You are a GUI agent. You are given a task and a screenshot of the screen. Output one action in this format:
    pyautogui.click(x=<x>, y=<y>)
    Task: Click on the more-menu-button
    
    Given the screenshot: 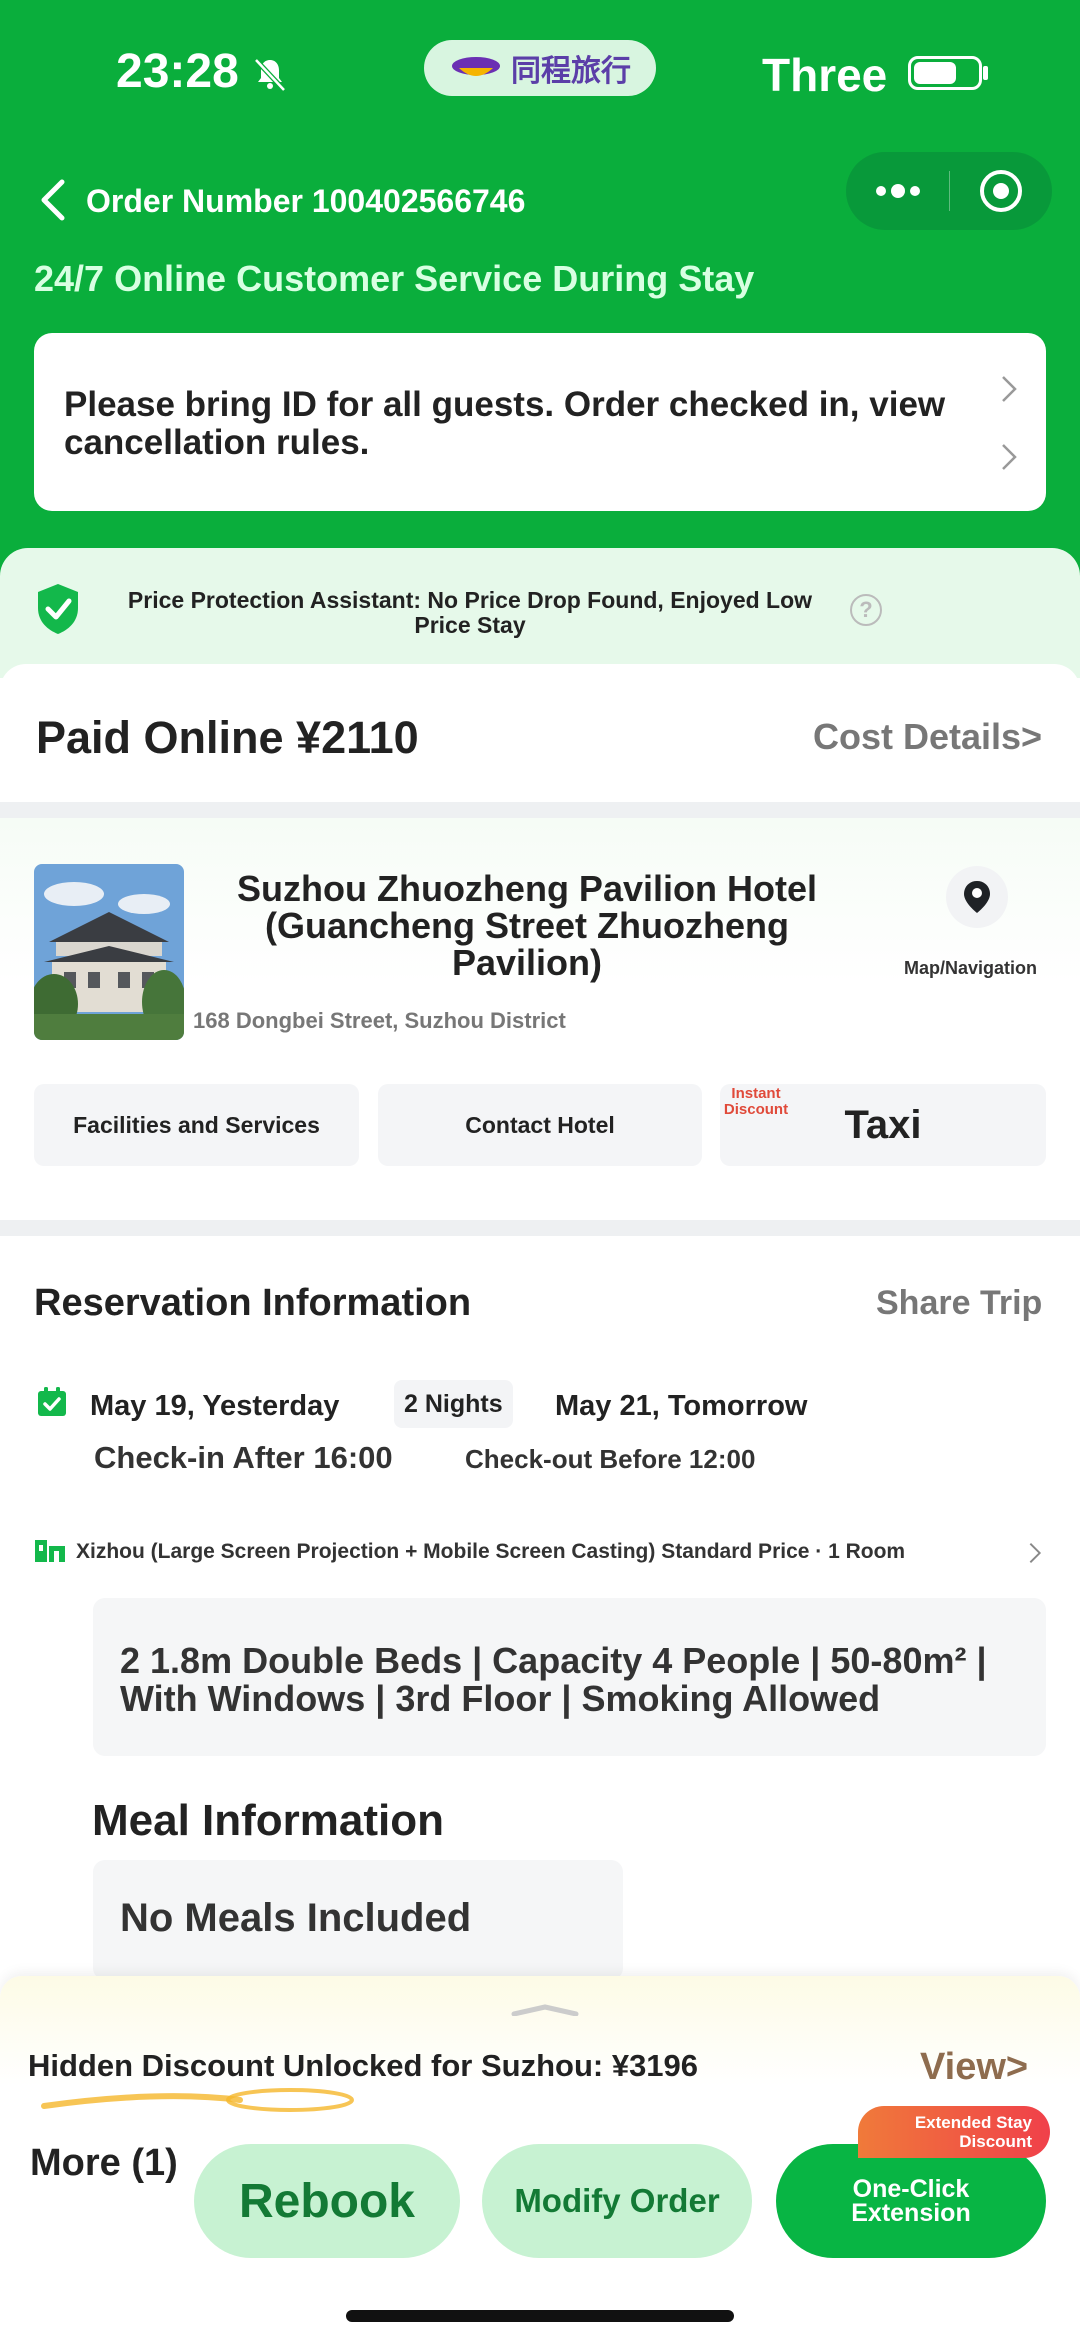 What is the action you would take?
    pyautogui.click(x=897, y=191)
    